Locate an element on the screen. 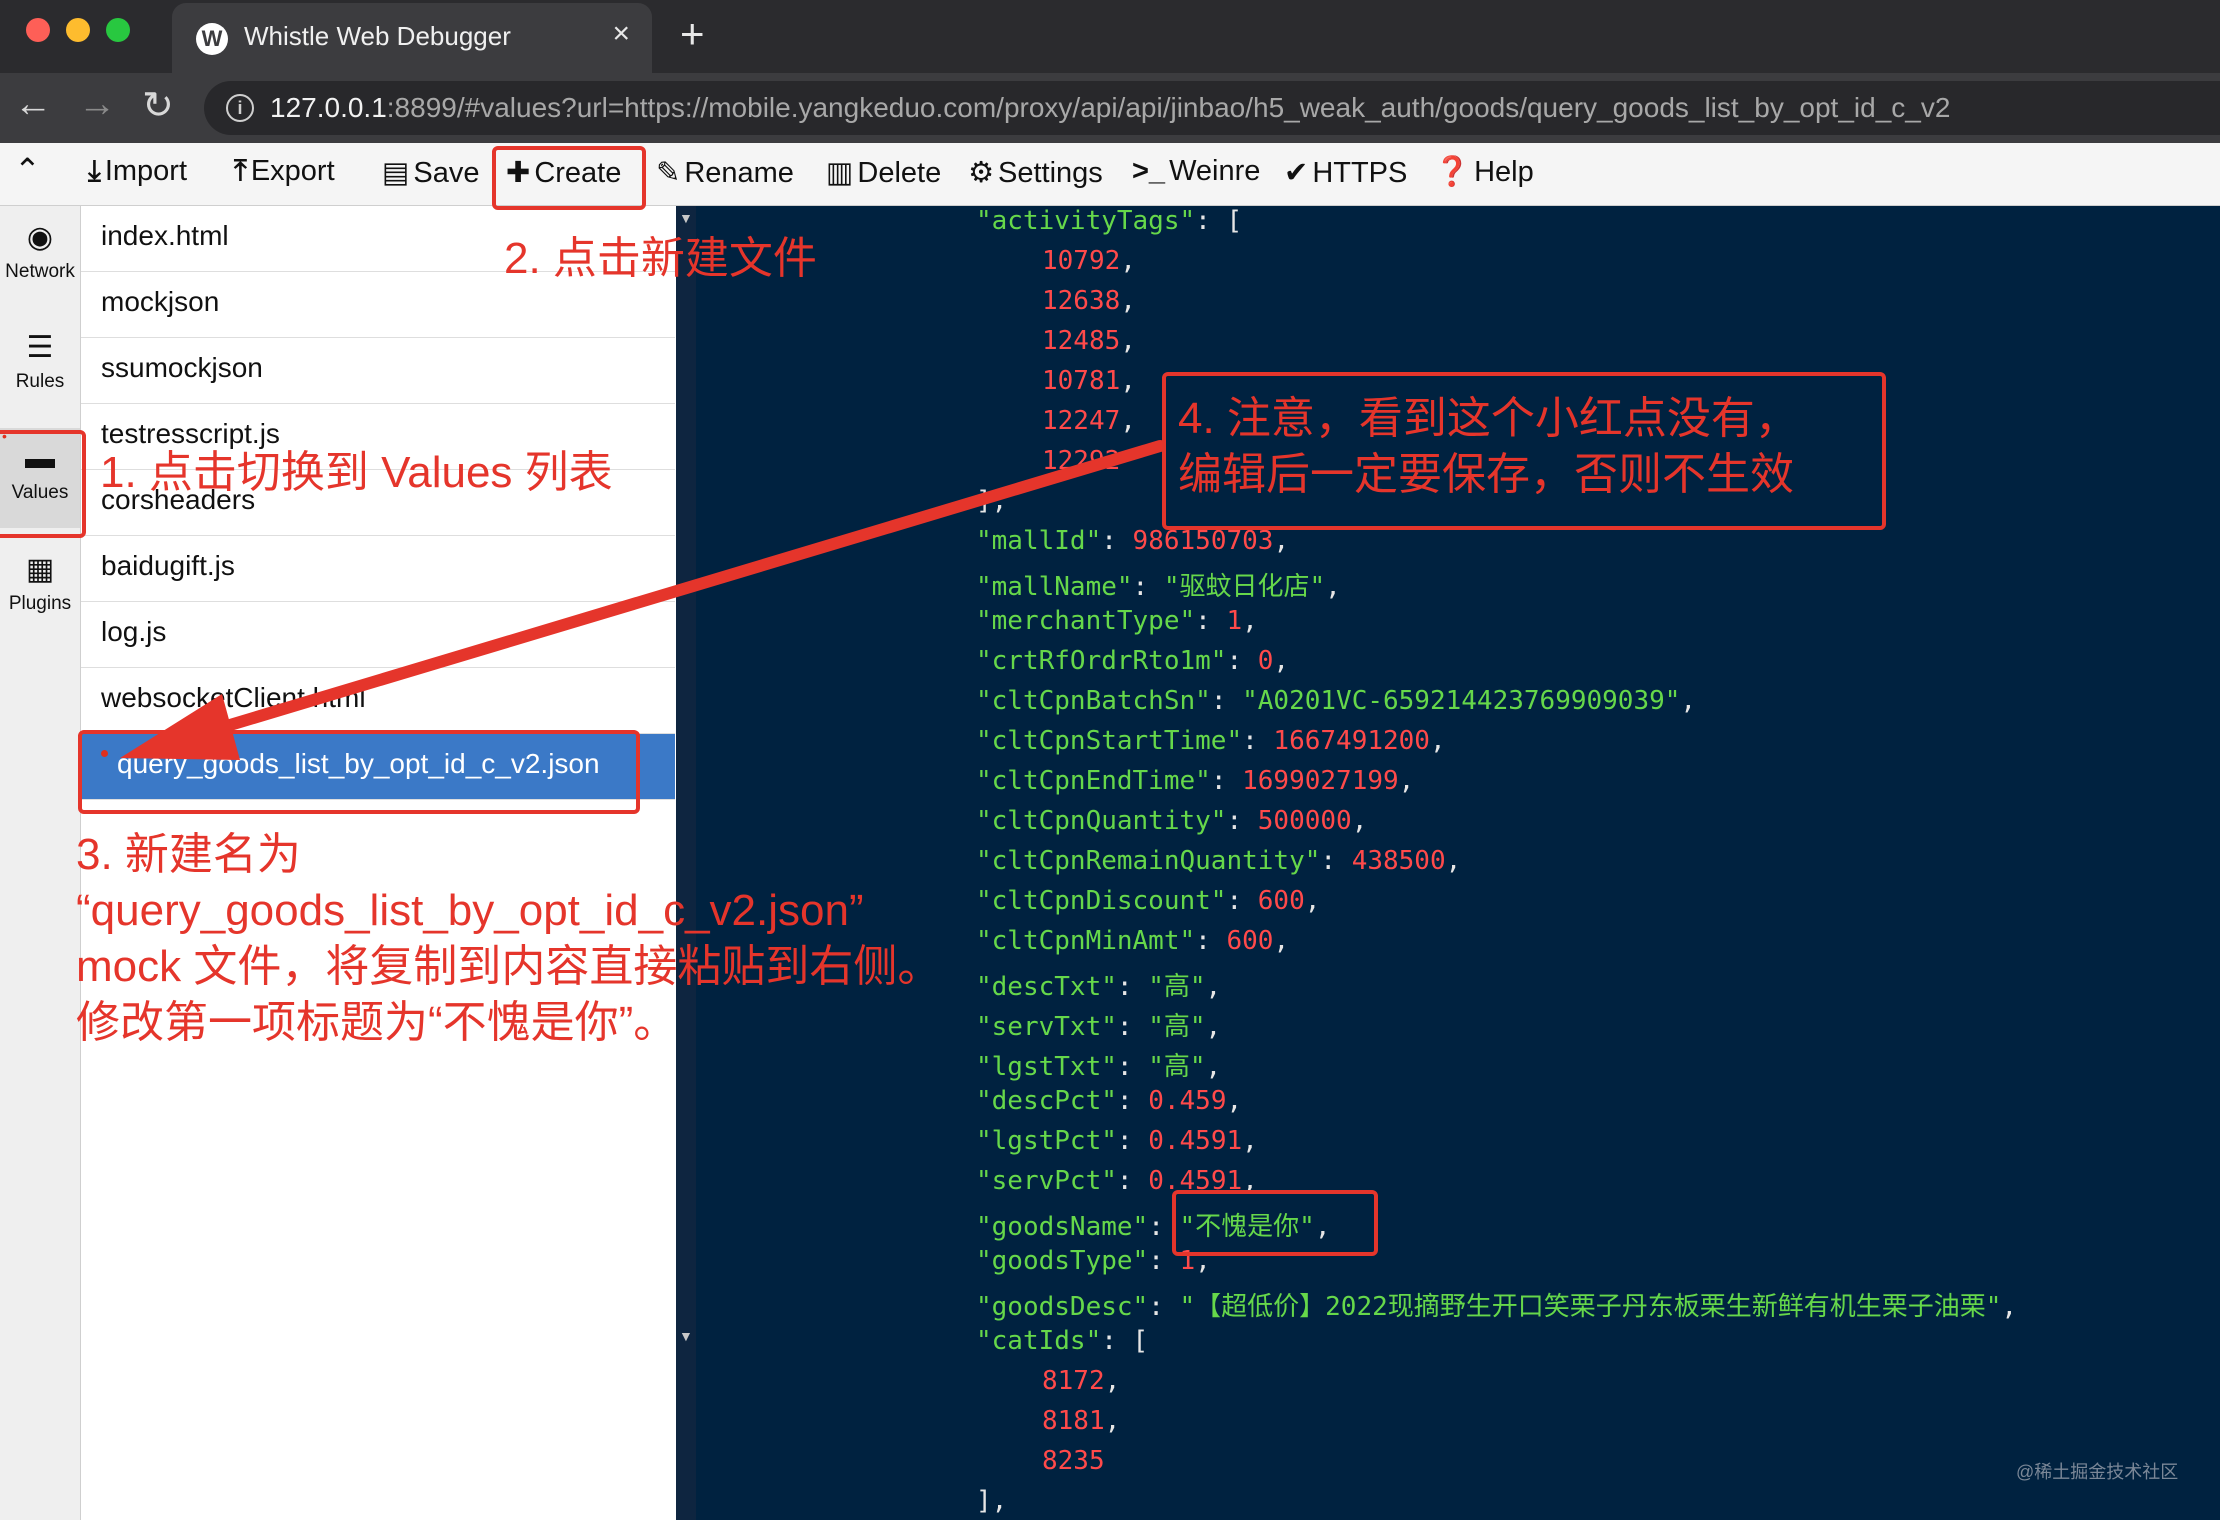  code-line: "cltCpnRemainQuantity": 438500, is located at coordinates (1219, 861).